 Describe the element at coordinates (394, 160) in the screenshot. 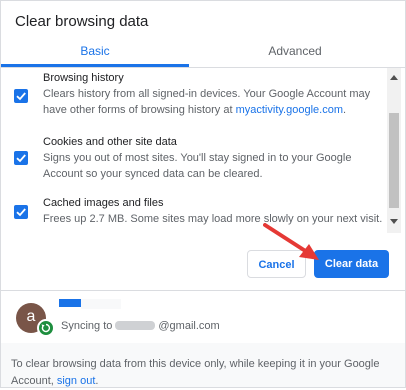

I see `scroll-thumb` at that location.